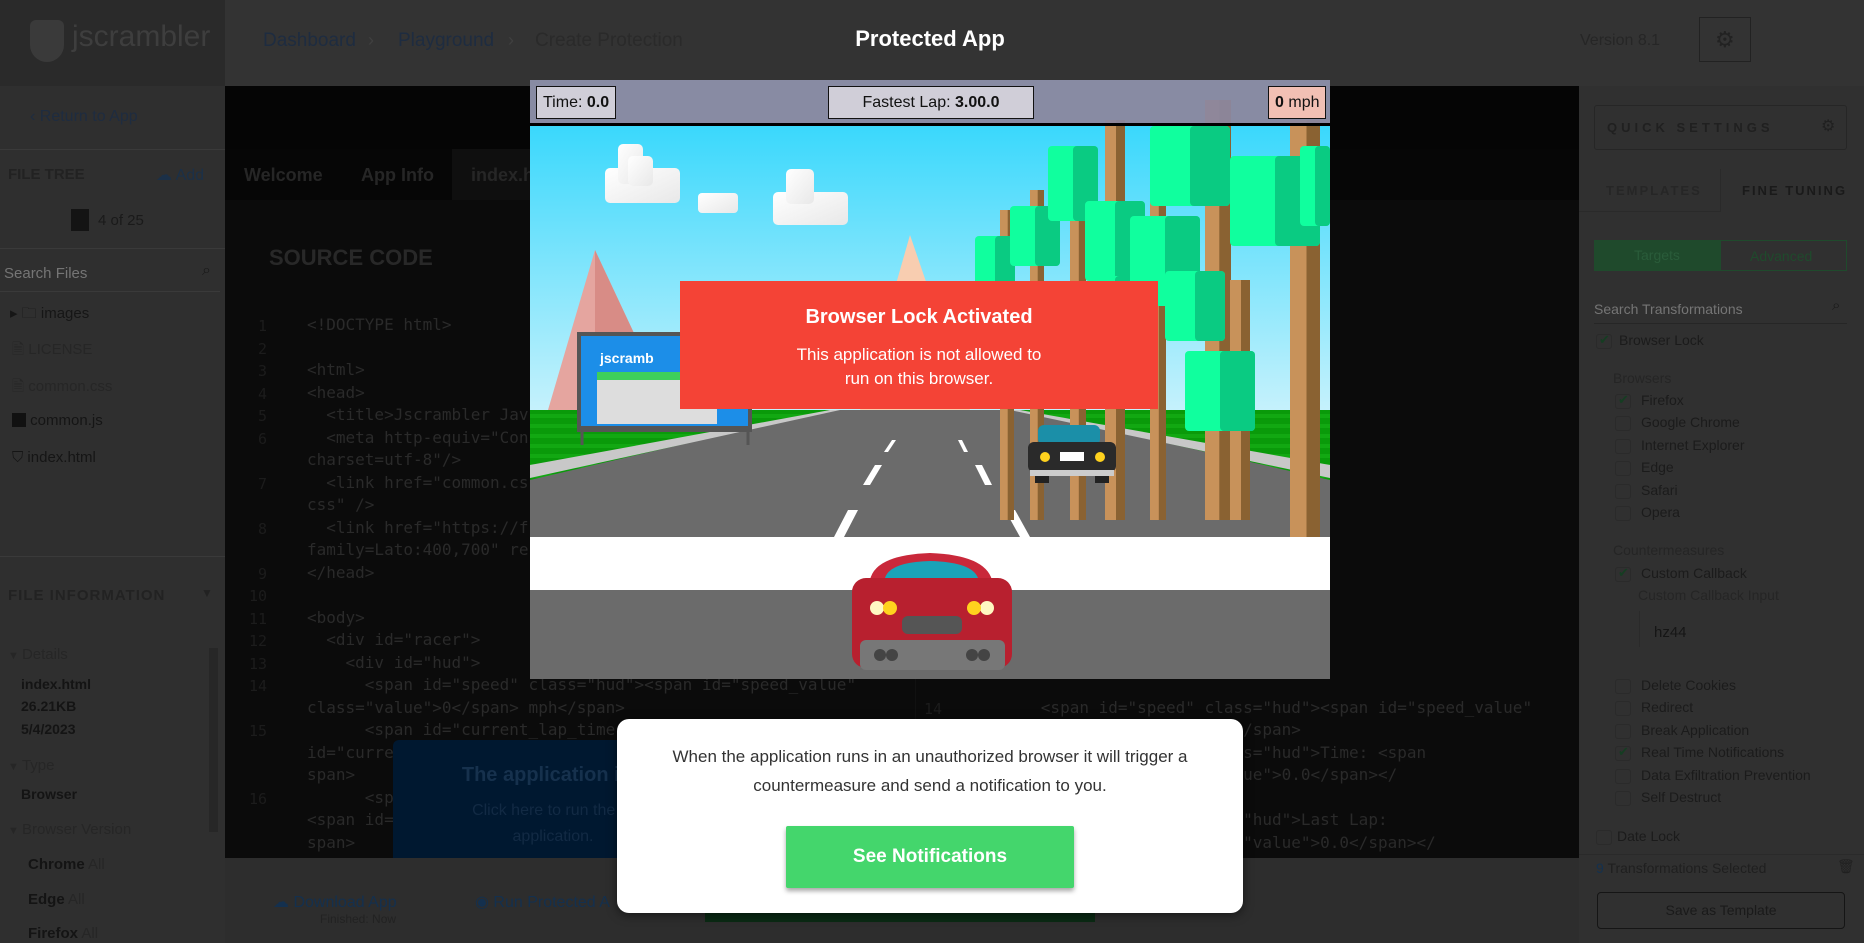 This screenshot has width=1864, height=943. I want to click on toggle-advanced: Advanced, so click(1783, 255).